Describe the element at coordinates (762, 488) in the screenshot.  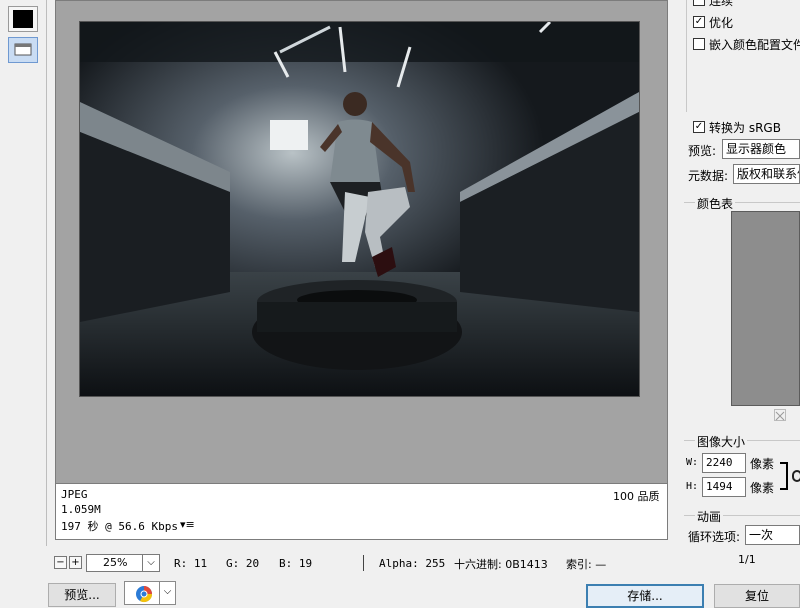
I see `height-unit: 像素` at that location.